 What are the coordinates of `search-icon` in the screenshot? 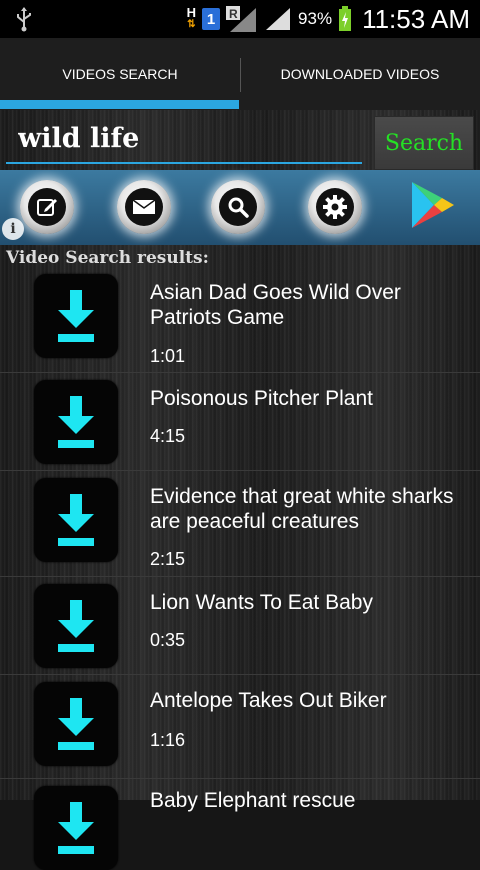 It's located at (238, 207).